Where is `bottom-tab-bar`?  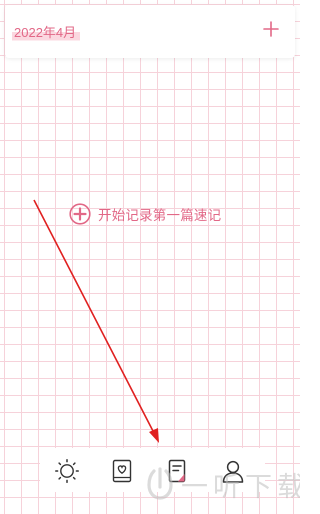
bottom-tab-bar is located at coordinates (150, 479).